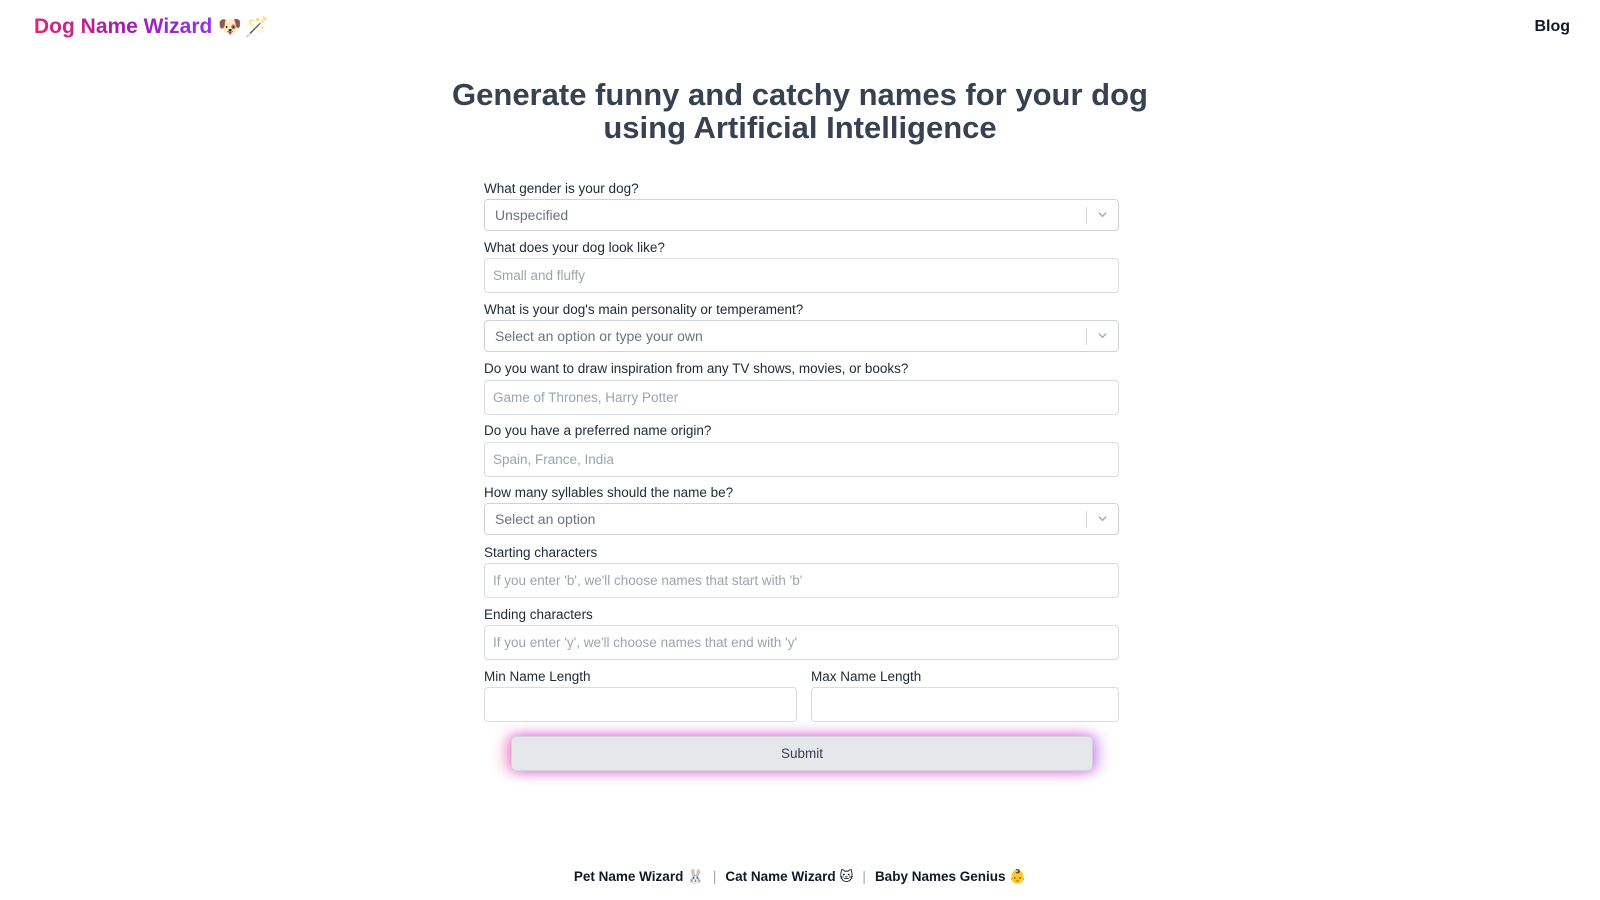  What do you see at coordinates (940, 876) in the screenshot?
I see `baby-names-genius-label: Baby Names Genius` at bounding box center [940, 876].